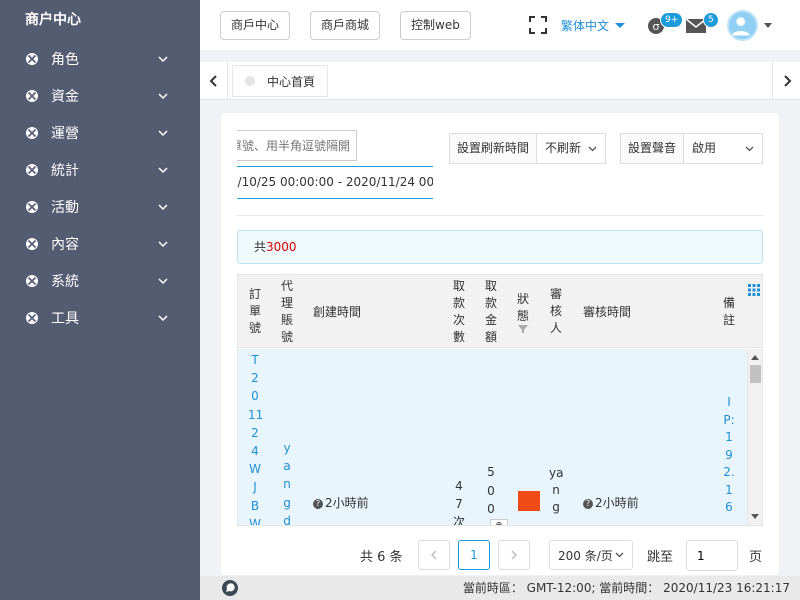 The width and height of the screenshot is (800, 600). Describe the element at coordinates (100, 243) in the screenshot. I see `sidebar-item-5: 內容` at that location.